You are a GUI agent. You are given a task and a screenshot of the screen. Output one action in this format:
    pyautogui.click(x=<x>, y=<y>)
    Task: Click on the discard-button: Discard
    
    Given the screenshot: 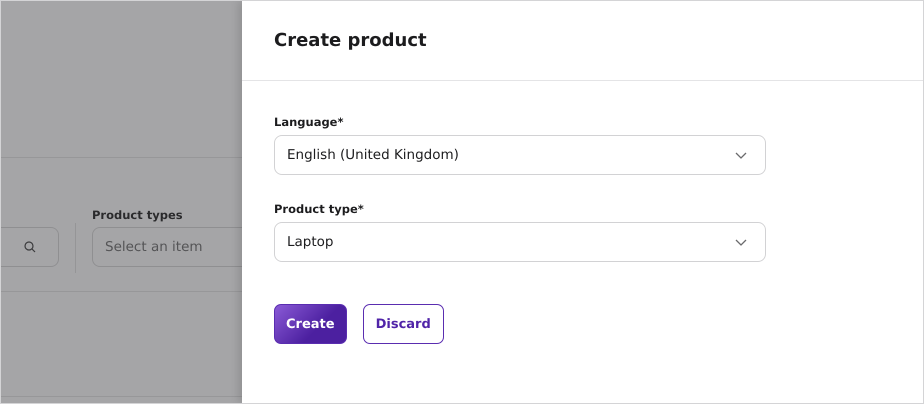 What is the action you would take?
    pyautogui.click(x=403, y=324)
    